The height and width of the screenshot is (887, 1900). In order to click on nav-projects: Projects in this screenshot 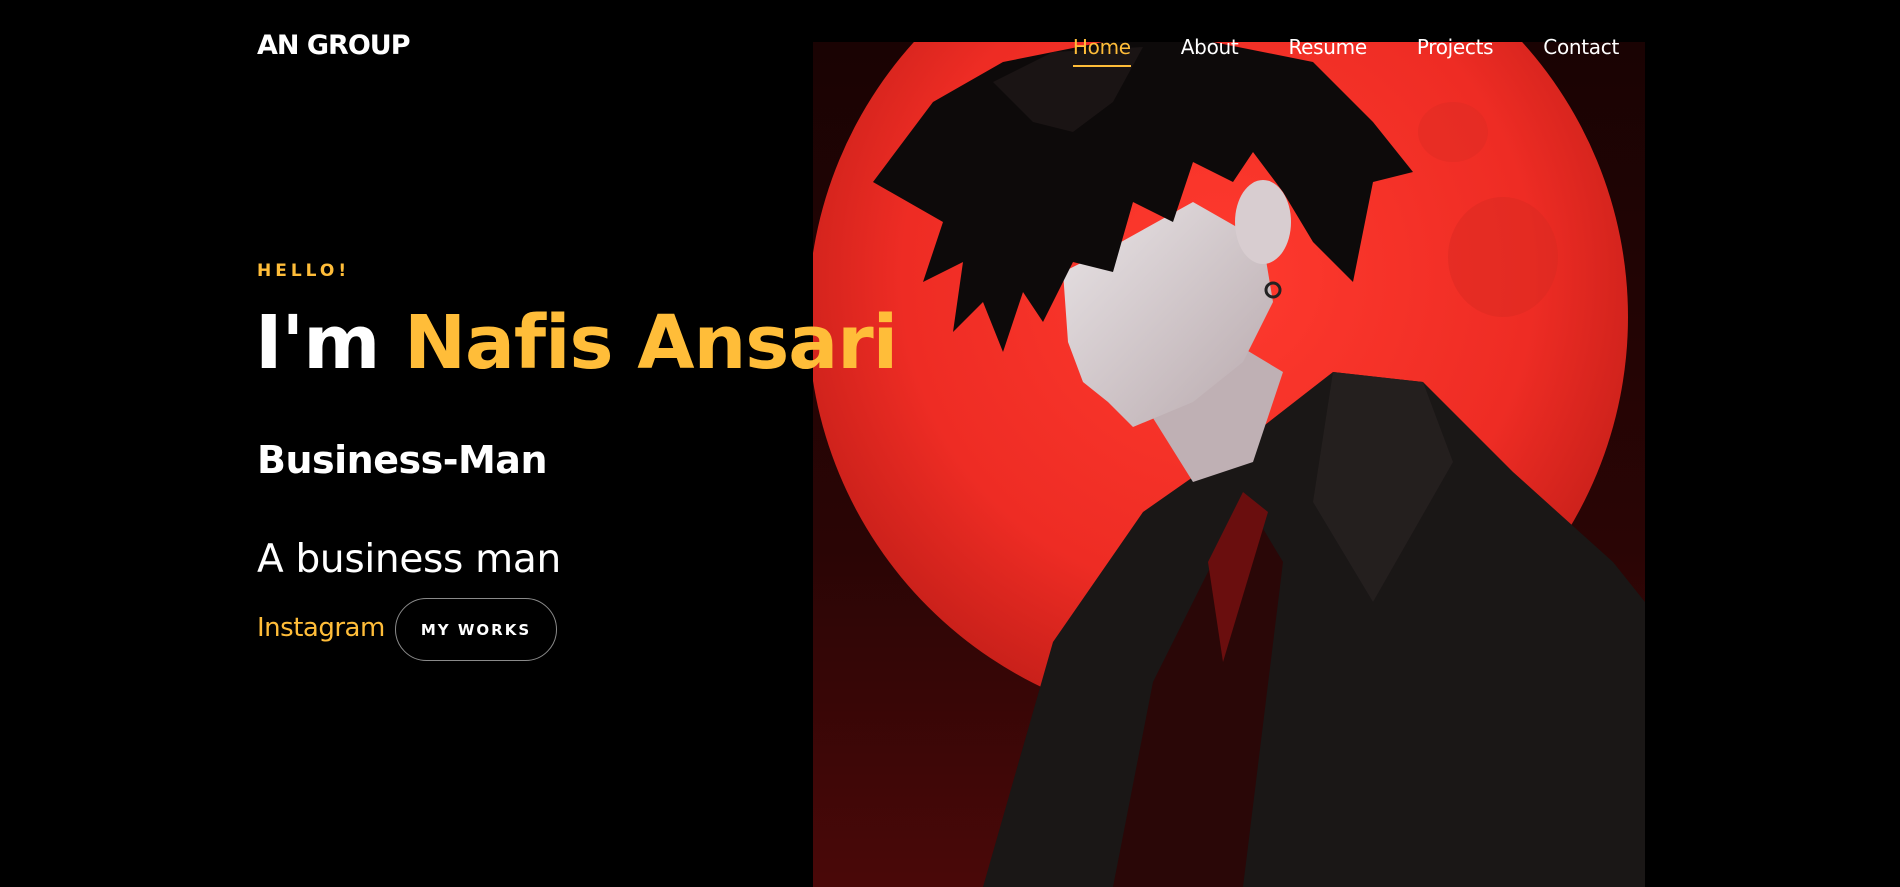, I will do `click(1455, 51)`.